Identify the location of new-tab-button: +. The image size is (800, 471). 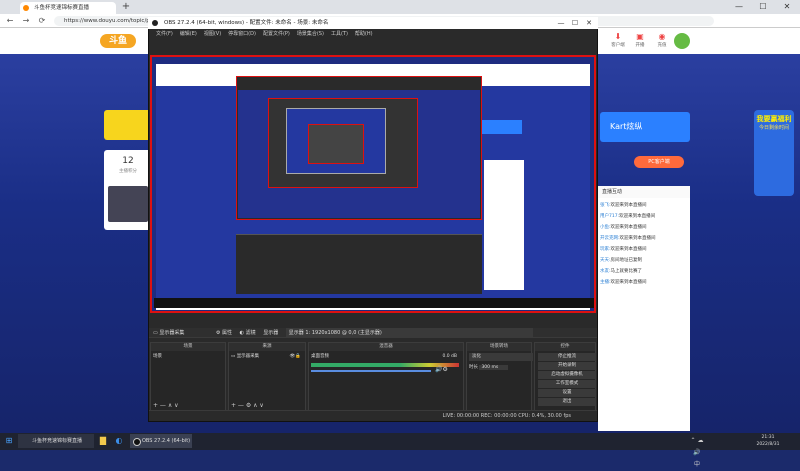
(126, 7).